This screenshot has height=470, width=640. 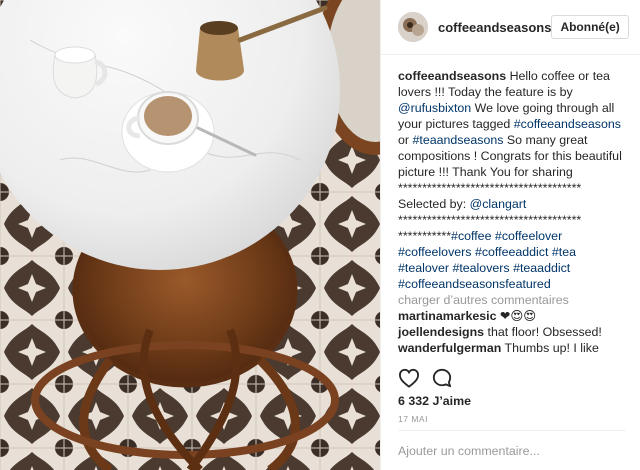 What do you see at coordinates (452, 76) in the screenshot?
I see `caption-username: coffeeandseasons` at bounding box center [452, 76].